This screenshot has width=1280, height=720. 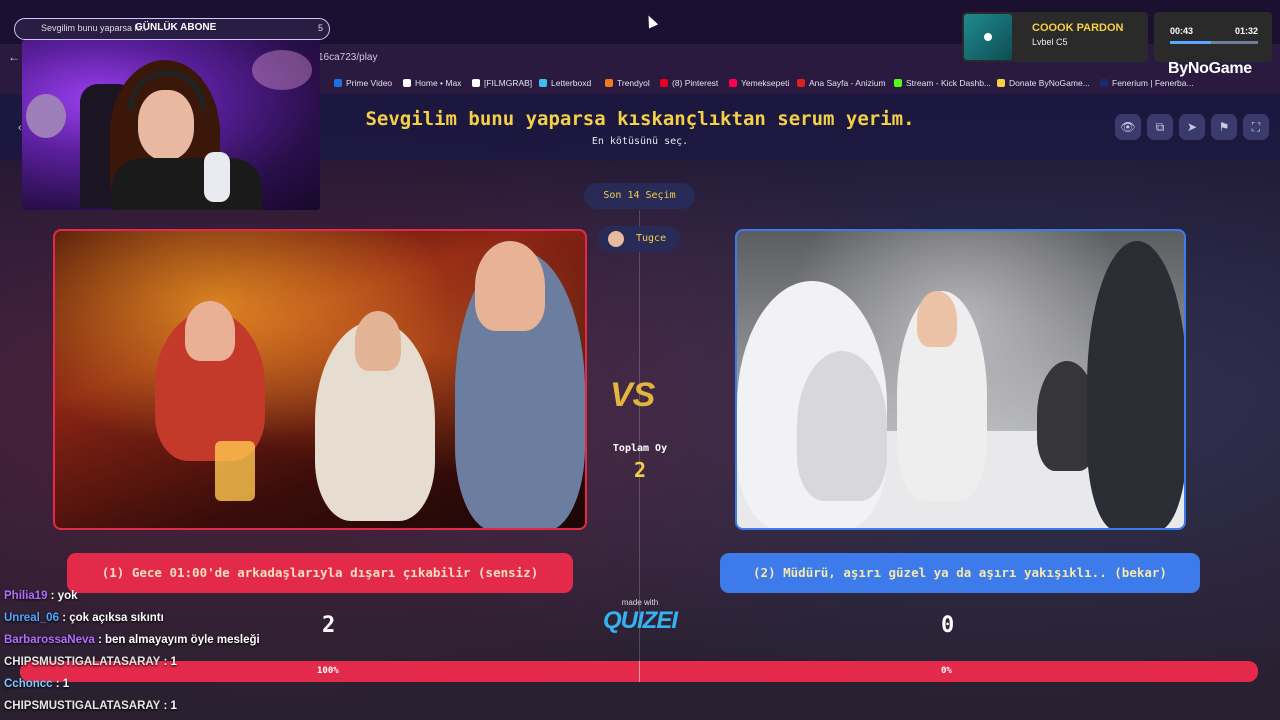 I want to click on chat-username: Cchoncc, so click(x=28, y=684).